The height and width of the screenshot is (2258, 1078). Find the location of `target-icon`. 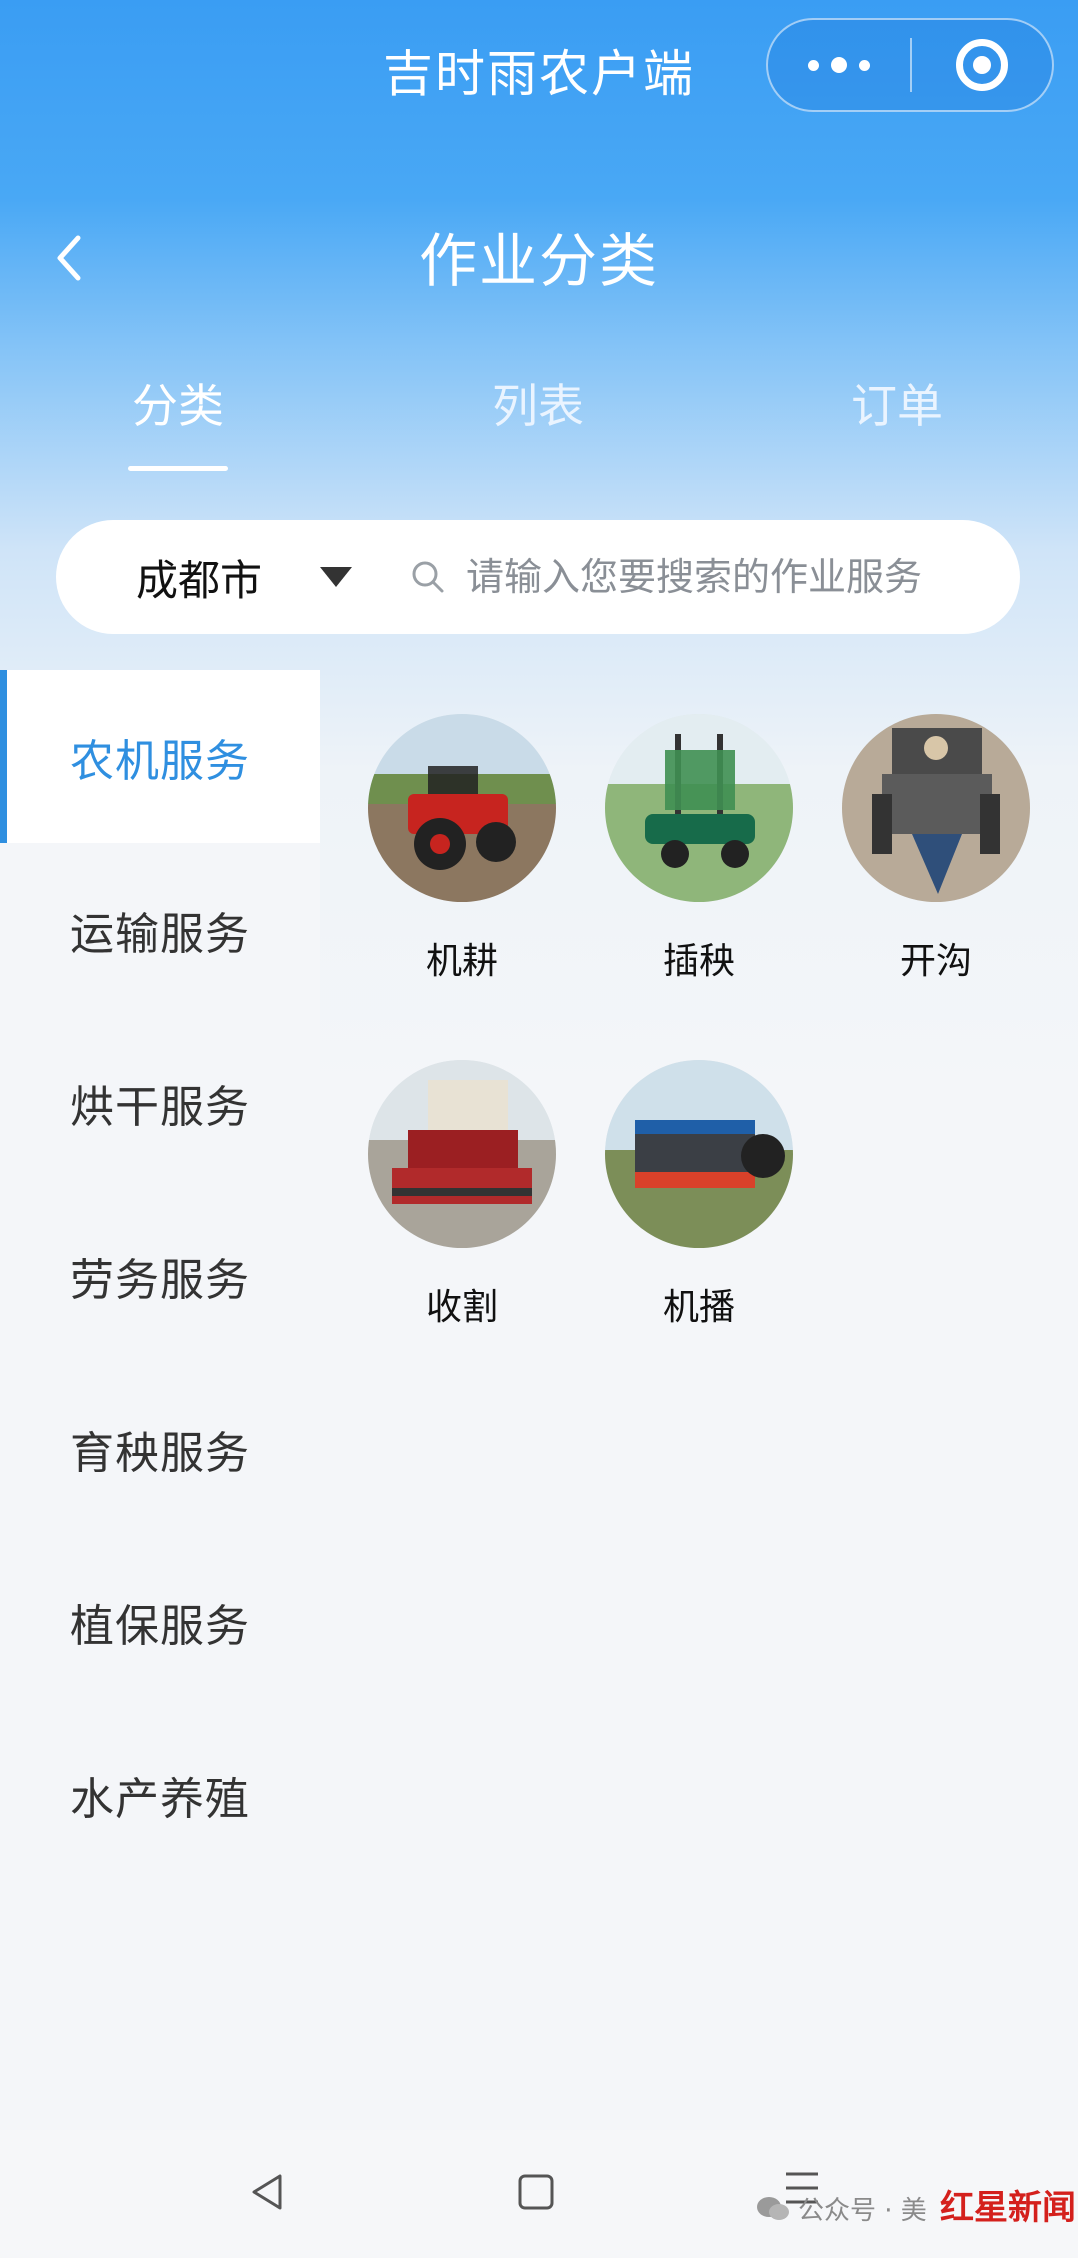

target-icon is located at coordinates (982, 65).